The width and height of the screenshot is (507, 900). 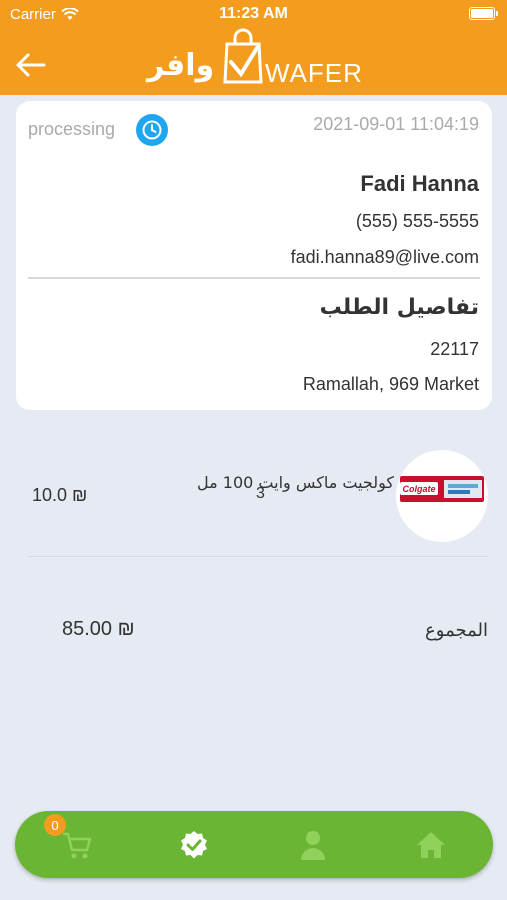 What do you see at coordinates (399, 307) in the screenshot?
I see `order-details-title: تفاصيل الطلب` at bounding box center [399, 307].